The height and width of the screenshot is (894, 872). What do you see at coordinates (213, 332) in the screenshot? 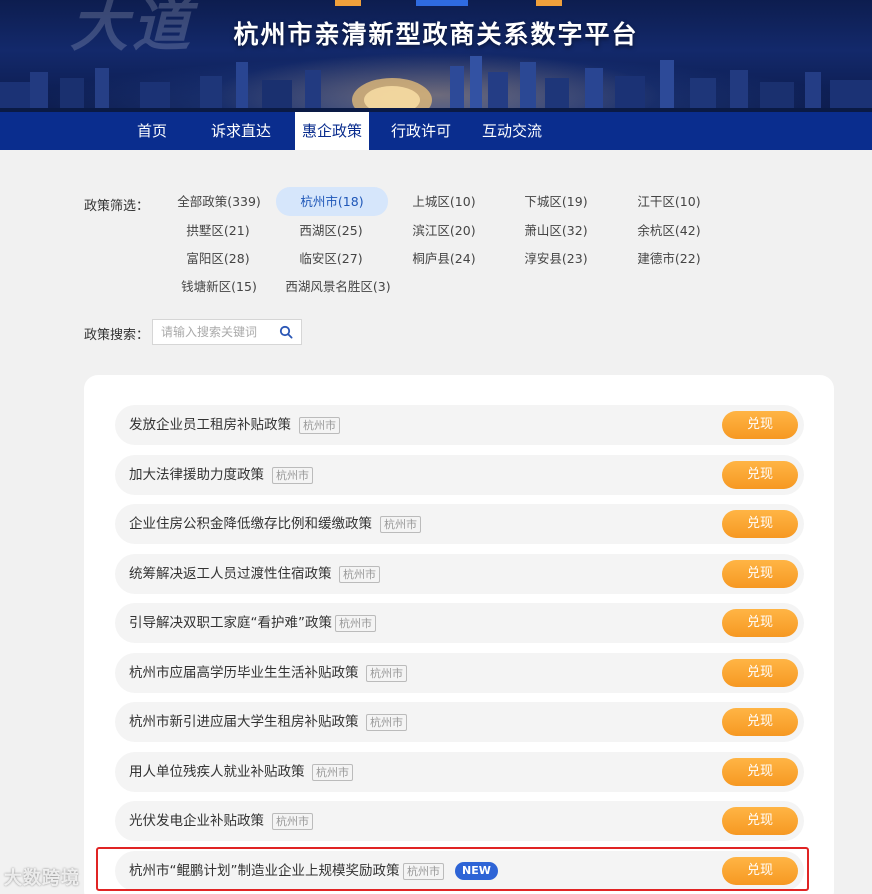
I see `search-input` at bounding box center [213, 332].